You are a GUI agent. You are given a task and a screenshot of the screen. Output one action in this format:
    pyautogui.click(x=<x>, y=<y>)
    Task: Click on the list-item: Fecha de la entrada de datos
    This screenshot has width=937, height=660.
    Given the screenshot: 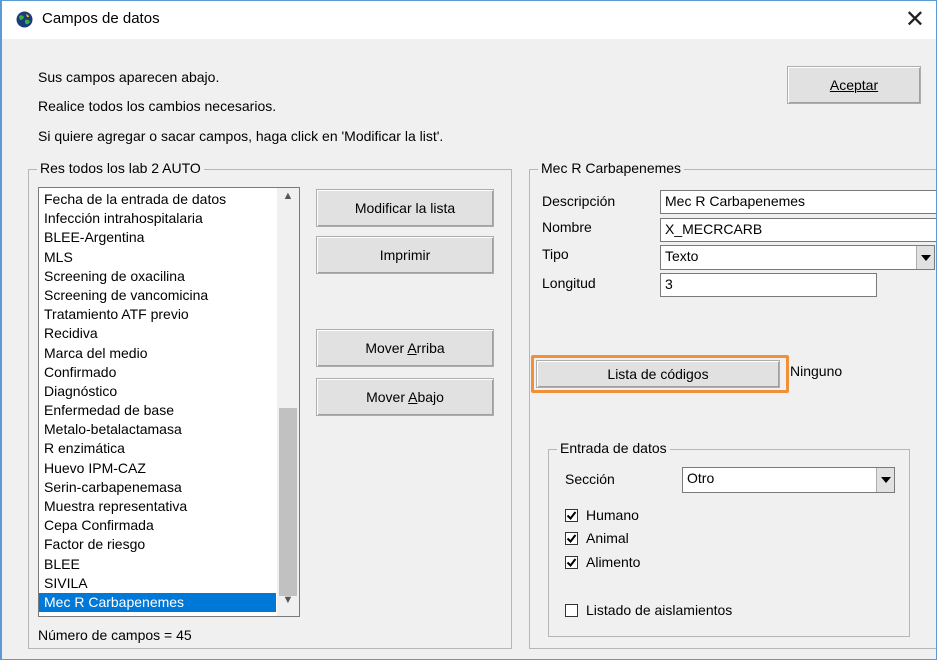 What is the action you would take?
    pyautogui.click(x=157, y=199)
    